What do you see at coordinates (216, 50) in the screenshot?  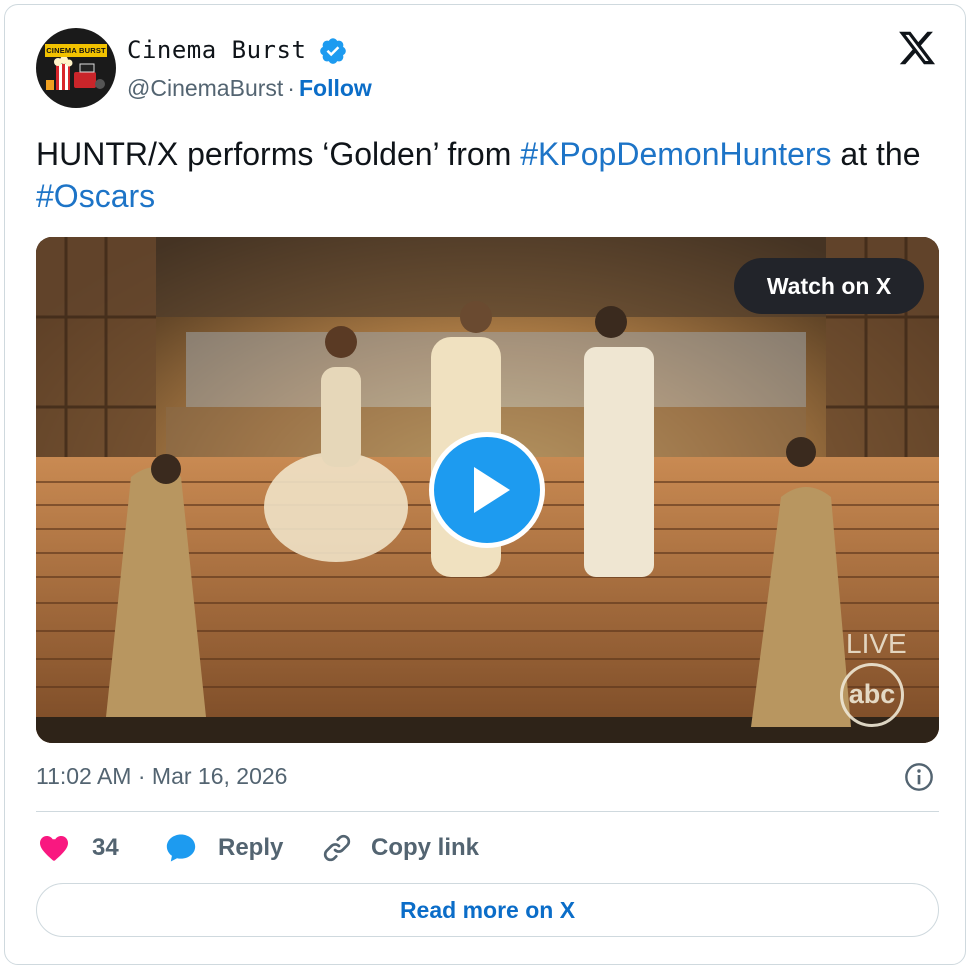 I see `display-name: Cinema Burst` at bounding box center [216, 50].